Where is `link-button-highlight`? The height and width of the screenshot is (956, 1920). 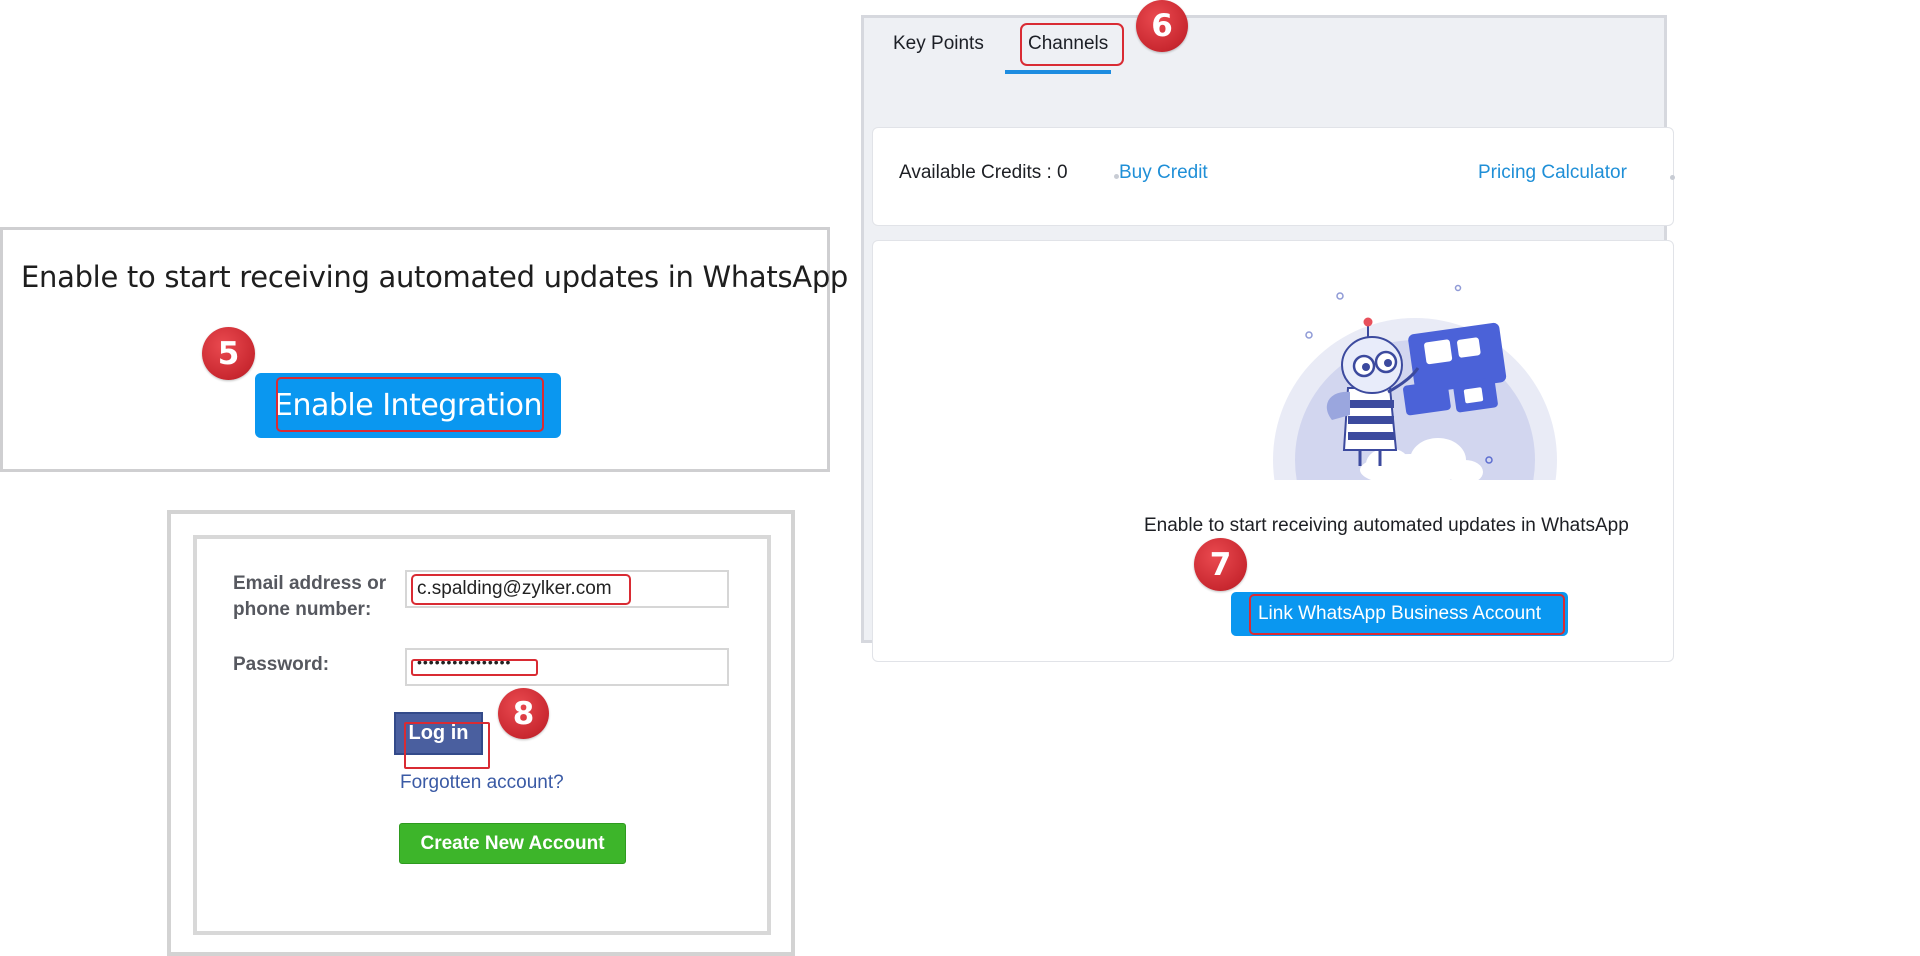 link-button-highlight is located at coordinates (1407, 614).